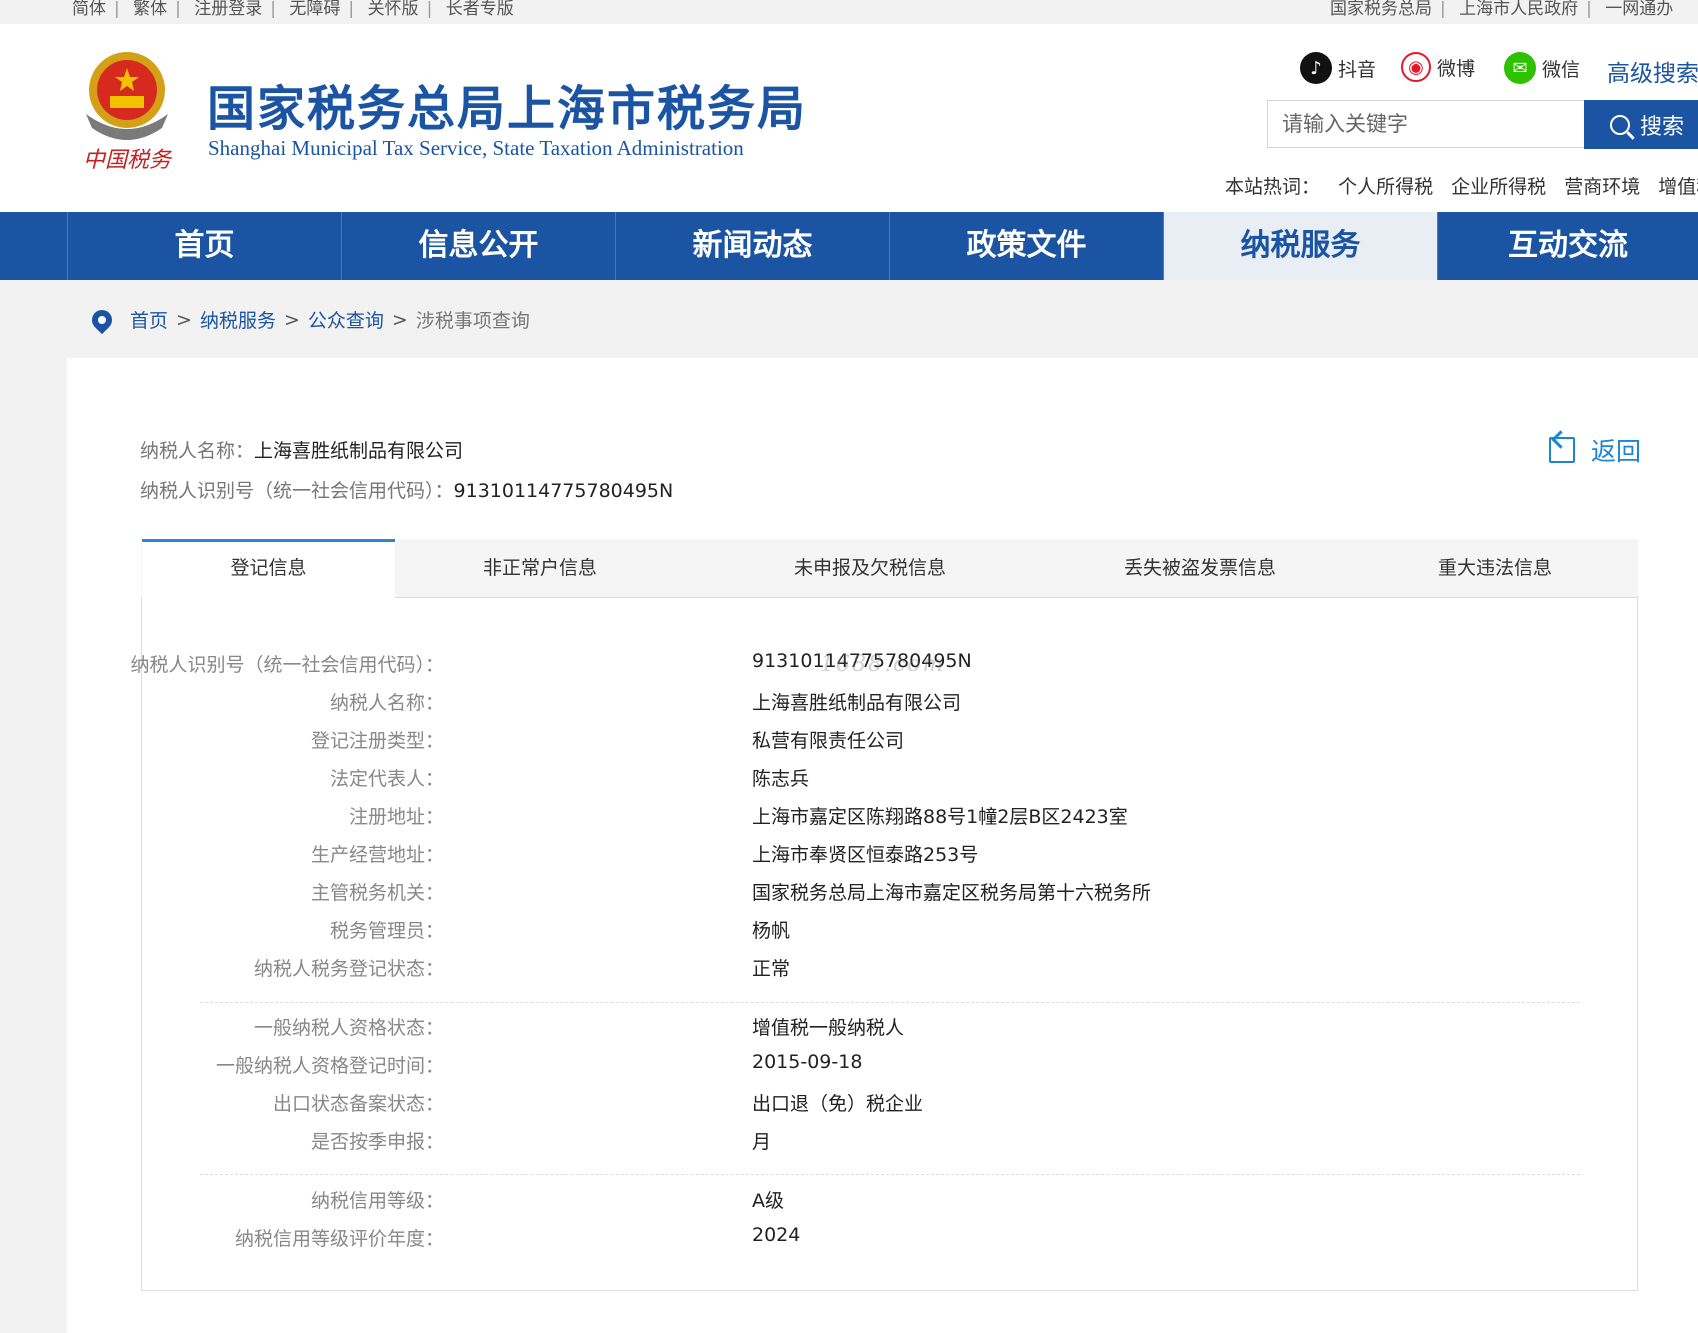 The height and width of the screenshot is (1333, 1698). What do you see at coordinates (771, 931) in the screenshot?
I see `detail-value: 杨帆` at bounding box center [771, 931].